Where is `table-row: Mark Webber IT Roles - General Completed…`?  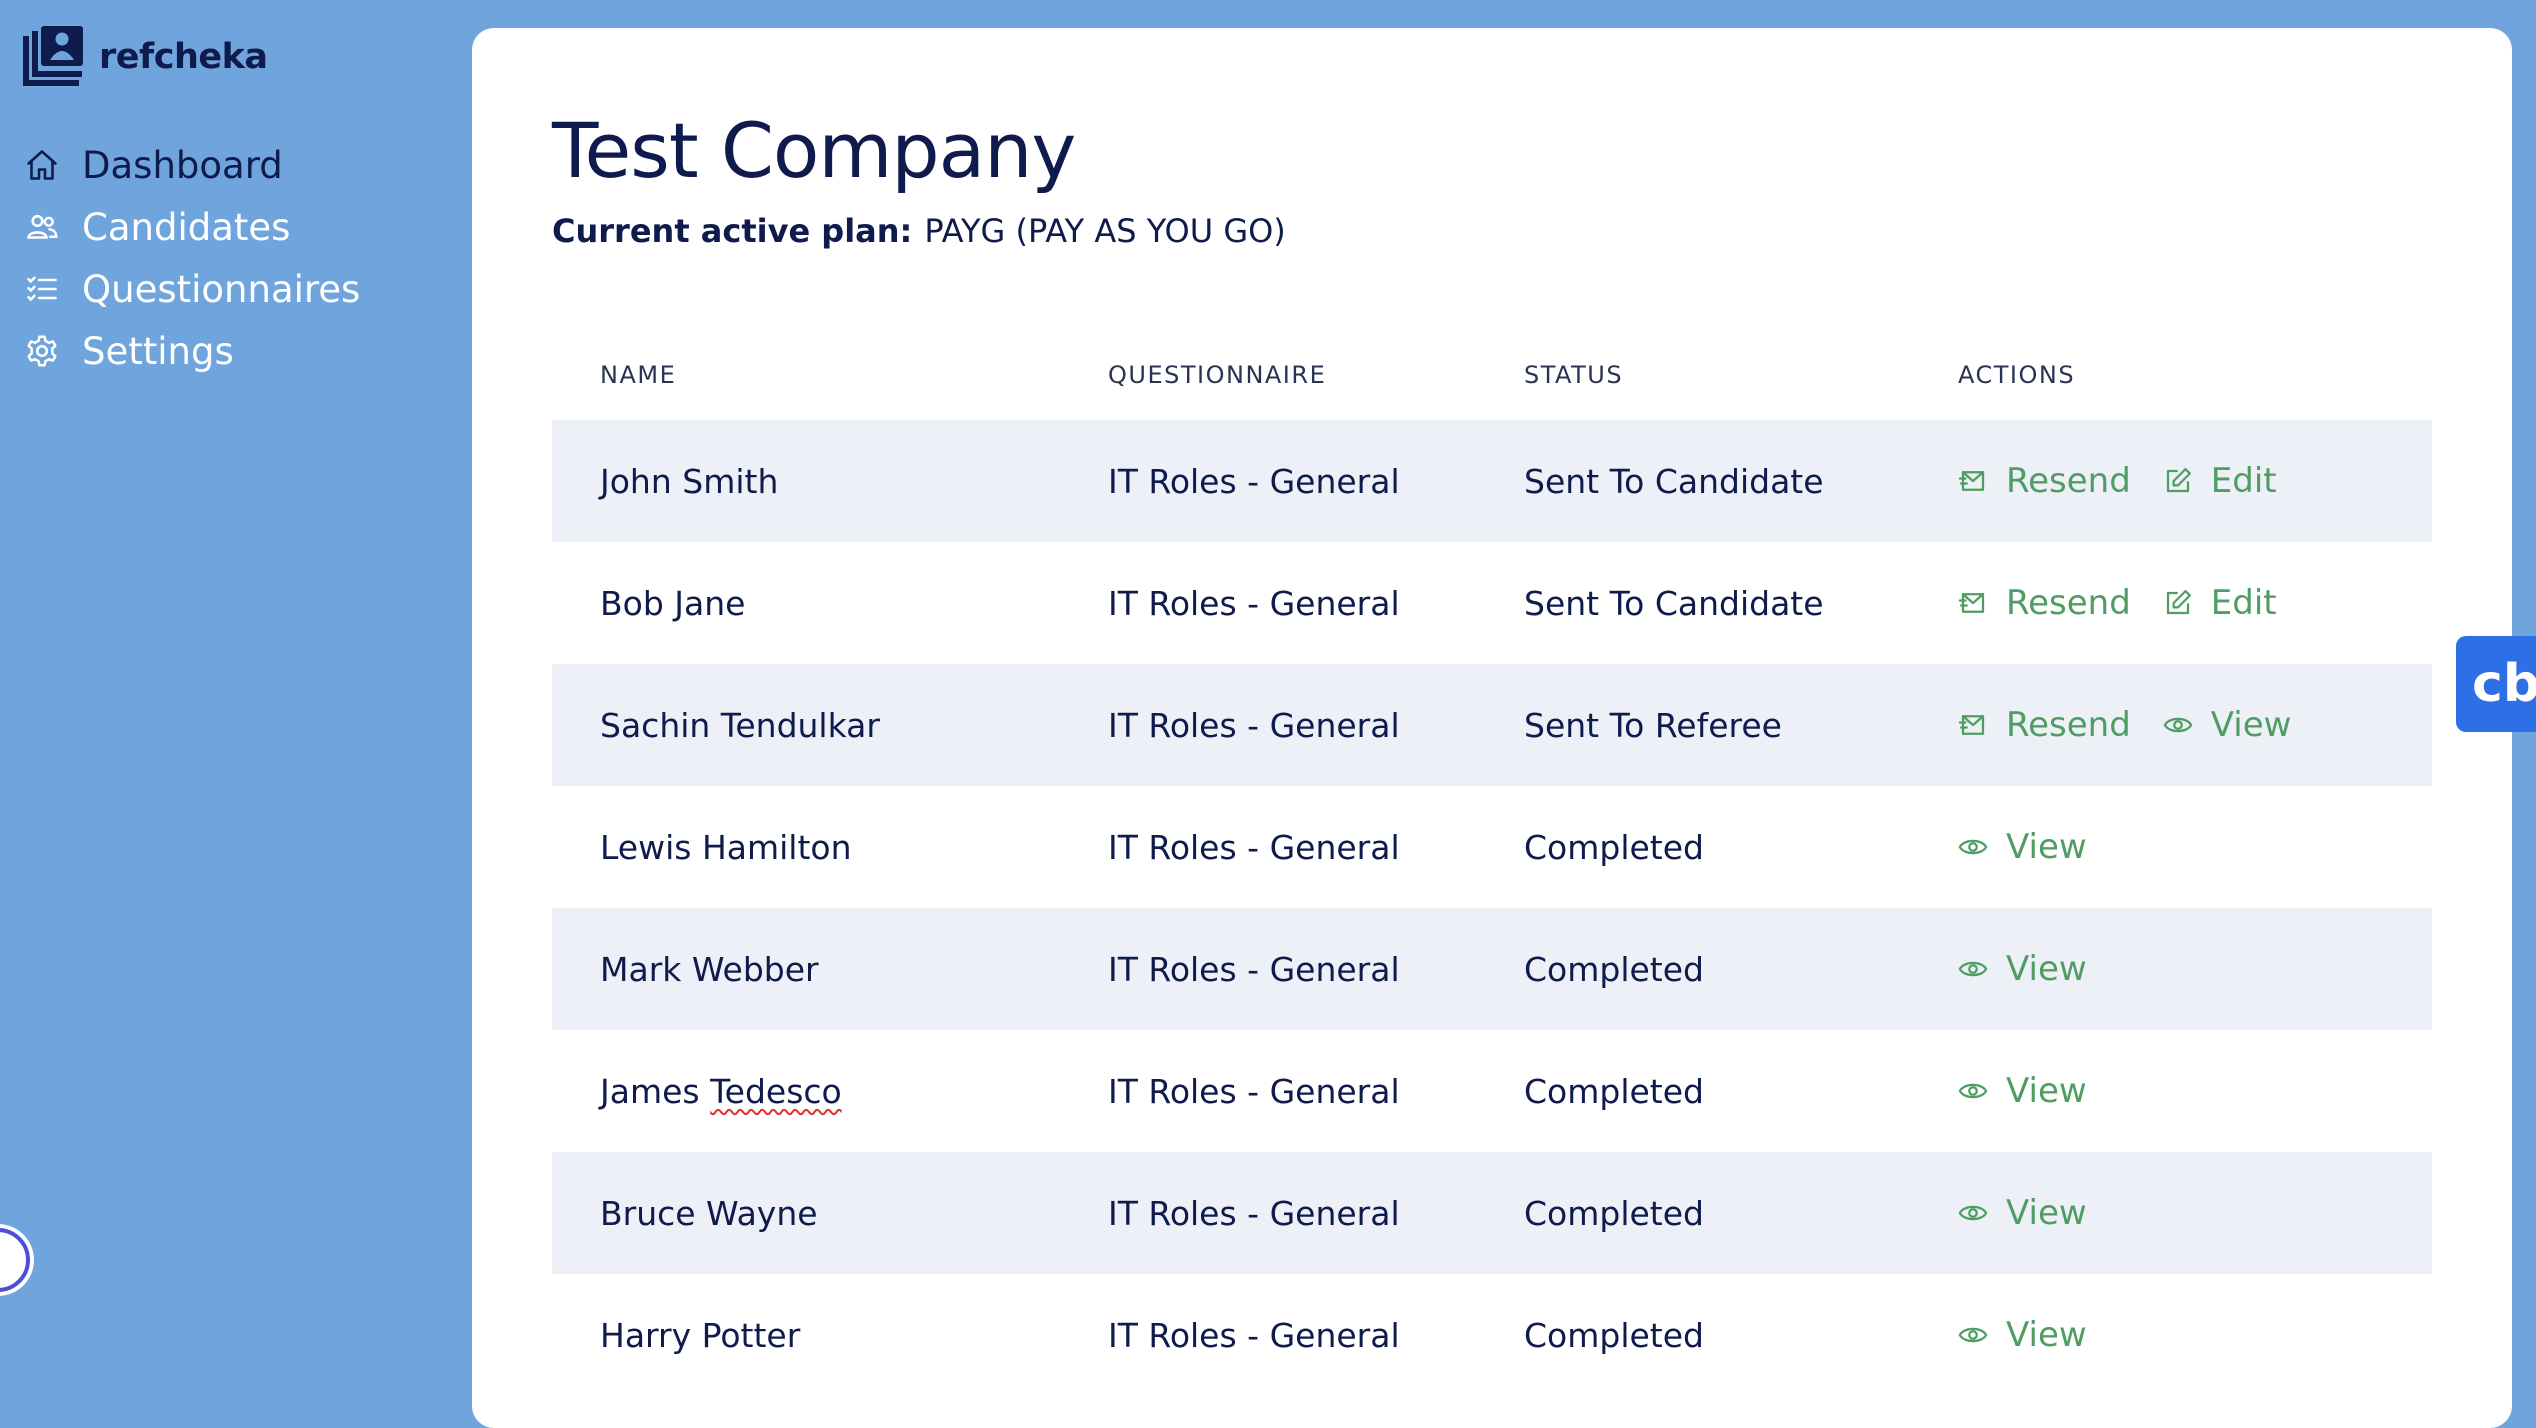
table-row: Mark Webber IT Roles - General Completed… is located at coordinates (1492, 969).